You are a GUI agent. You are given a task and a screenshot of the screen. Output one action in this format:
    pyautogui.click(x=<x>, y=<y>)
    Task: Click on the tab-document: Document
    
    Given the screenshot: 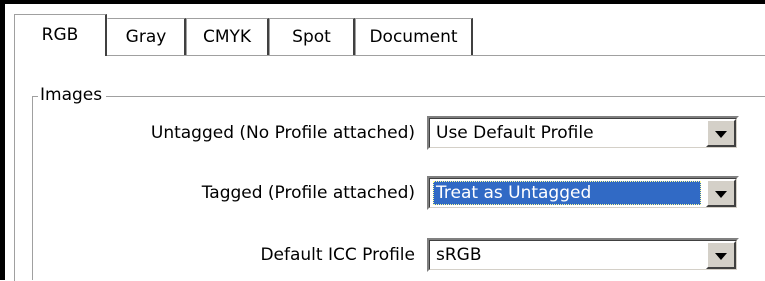 What is the action you would take?
    pyautogui.click(x=414, y=37)
    